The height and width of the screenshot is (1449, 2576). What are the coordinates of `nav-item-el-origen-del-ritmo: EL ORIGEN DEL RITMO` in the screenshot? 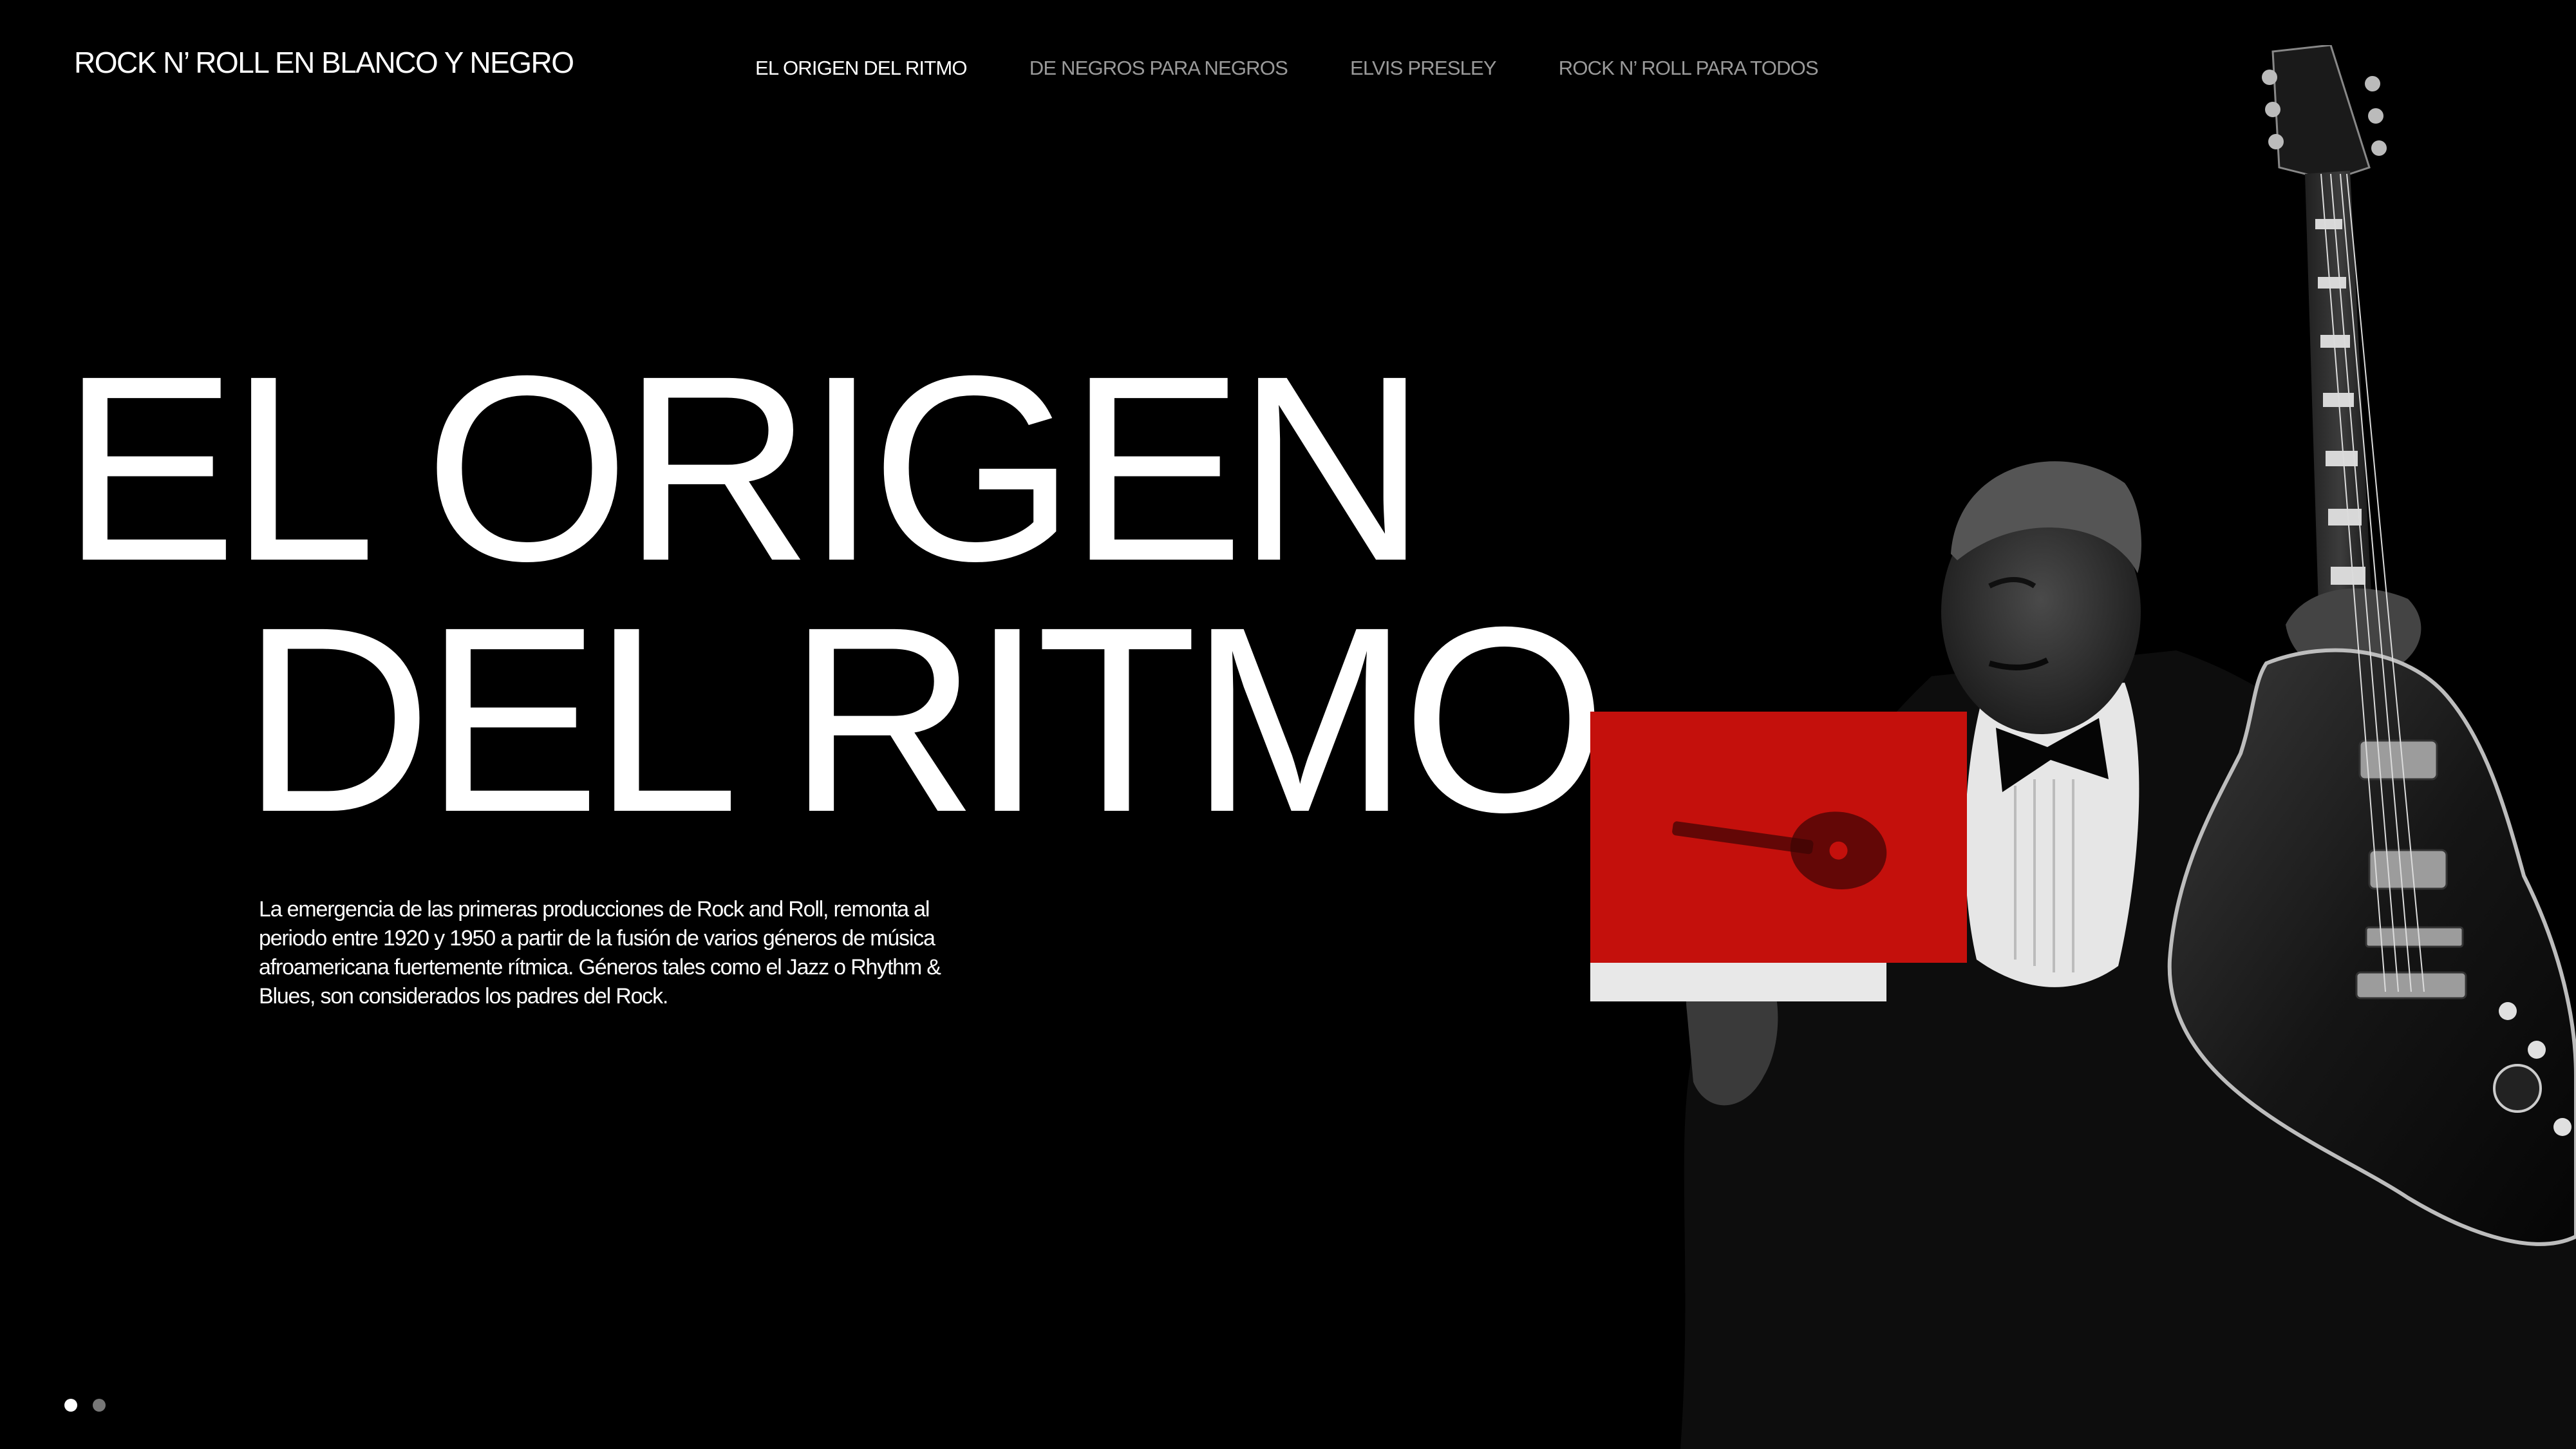 It's located at (861, 68).